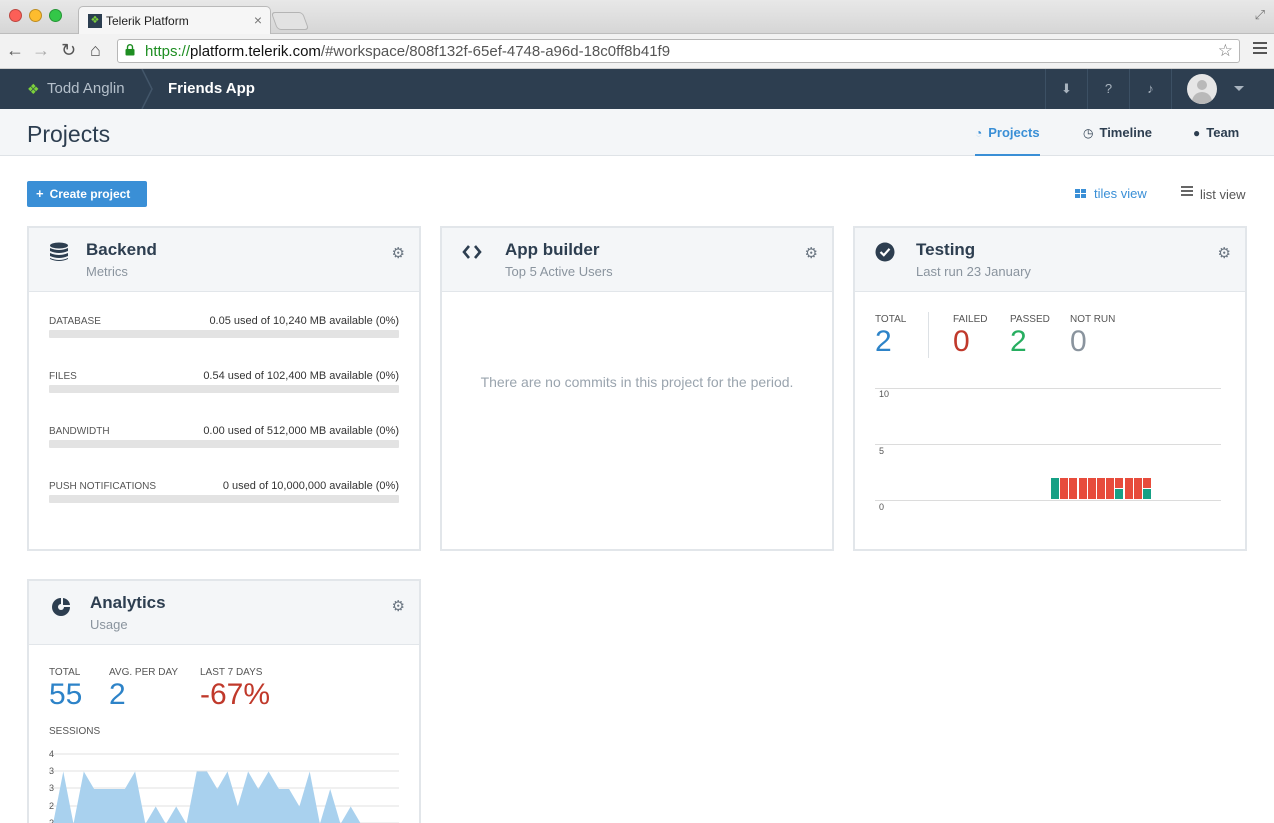 This screenshot has width=1274, height=823. What do you see at coordinates (258, 20) in the screenshot?
I see `tab-close-icon: ×` at bounding box center [258, 20].